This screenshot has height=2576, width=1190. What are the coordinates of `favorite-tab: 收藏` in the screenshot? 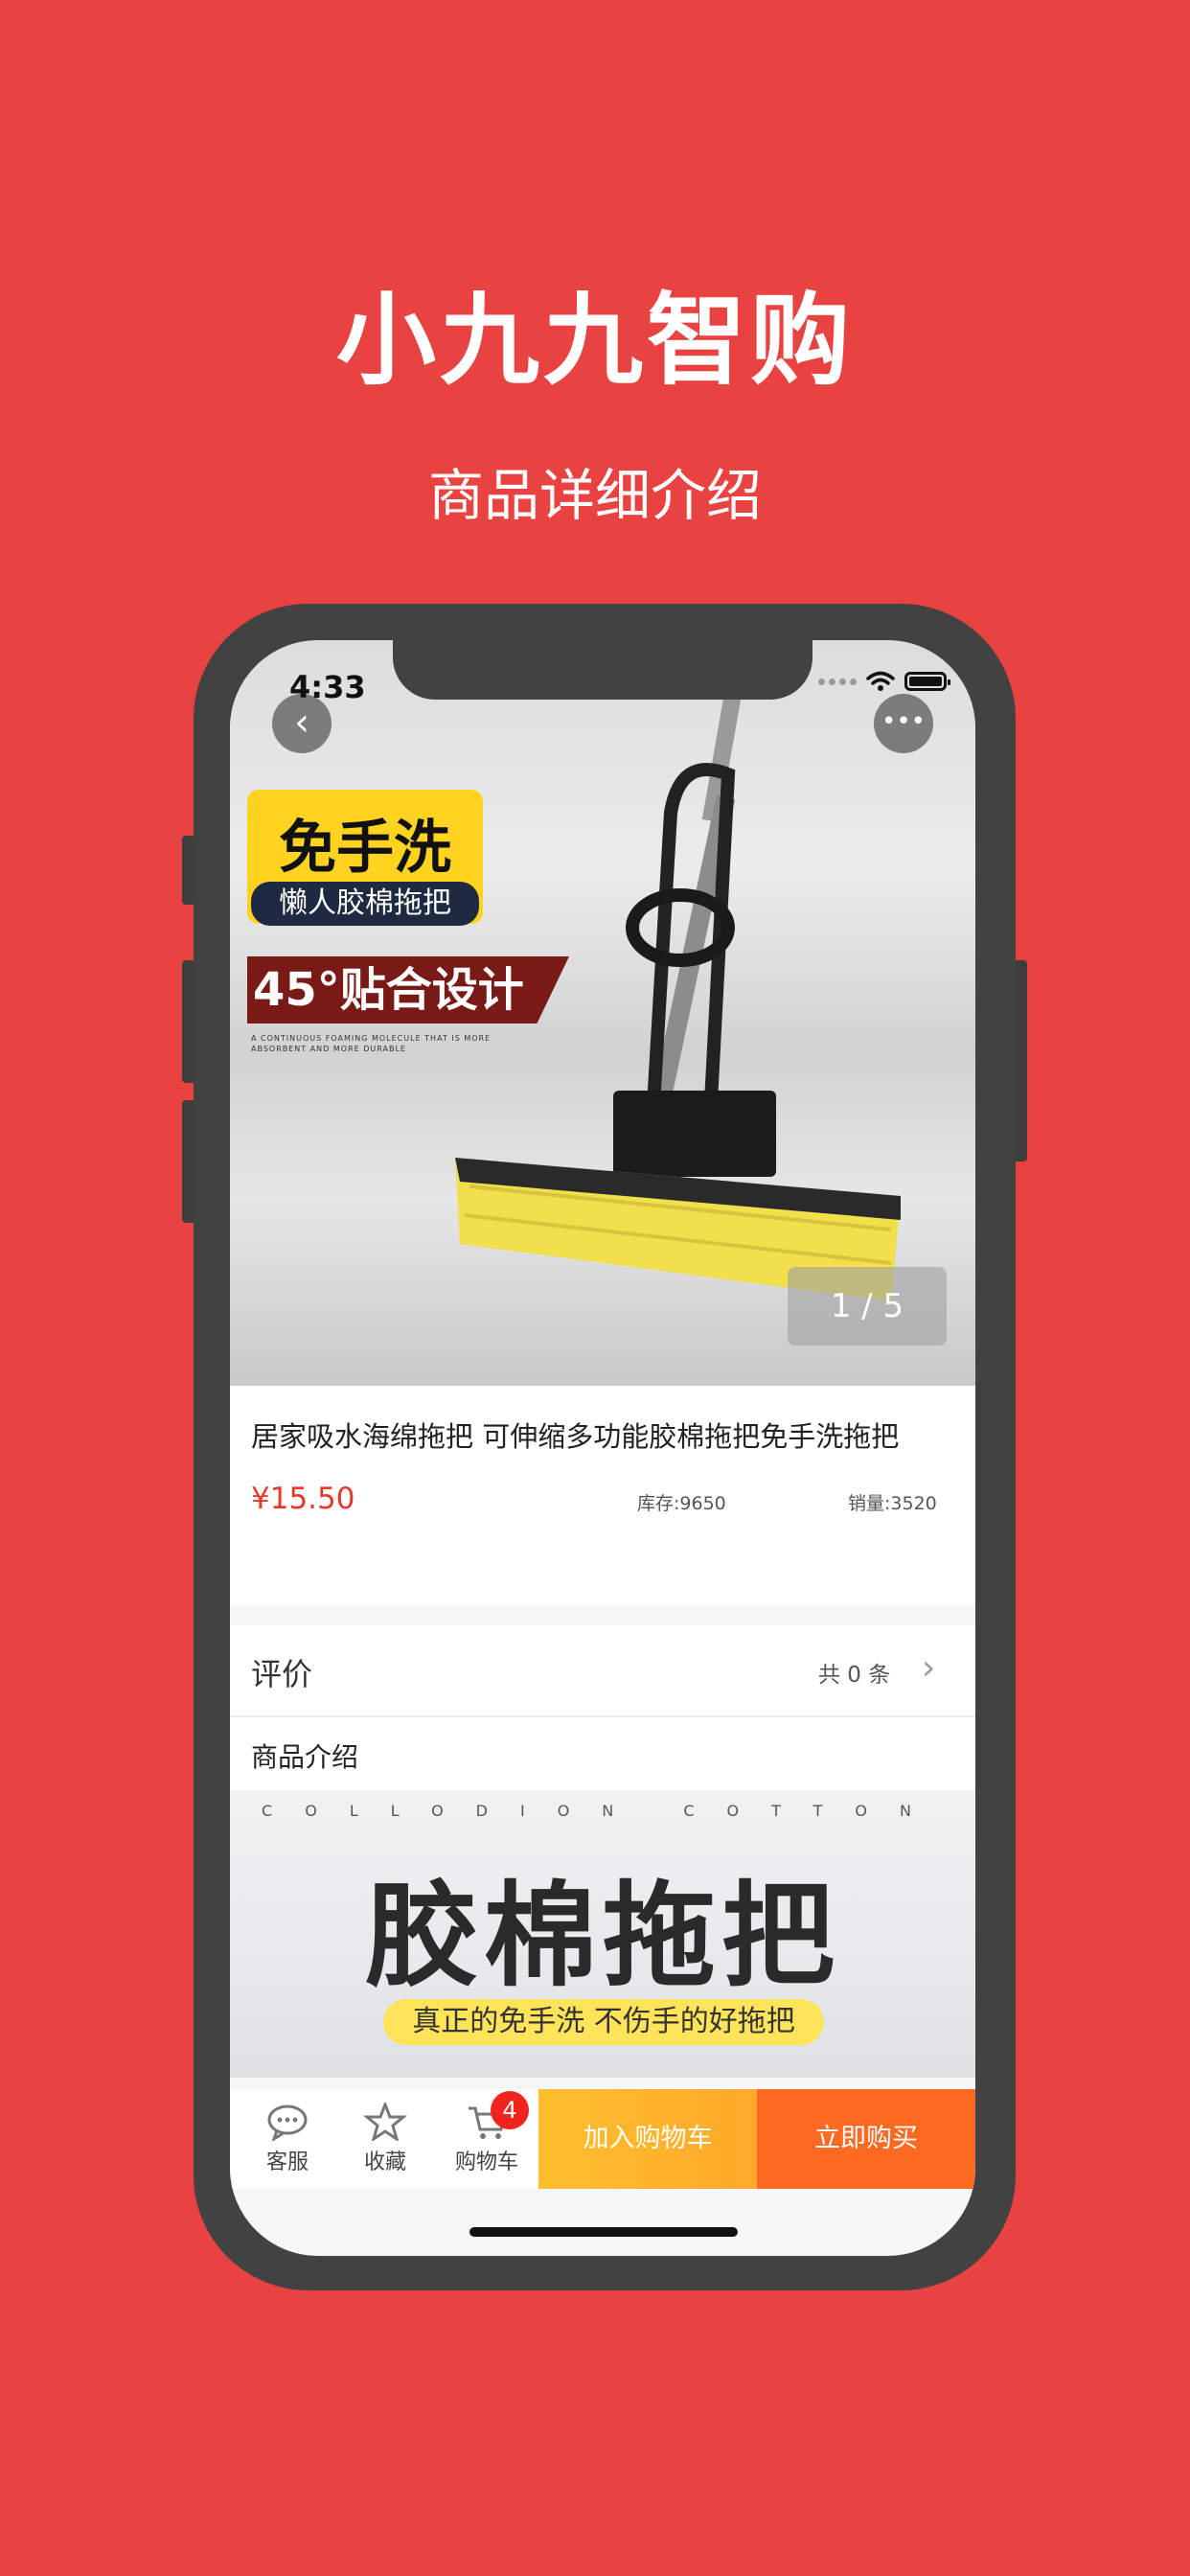 It's located at (385, 2139).